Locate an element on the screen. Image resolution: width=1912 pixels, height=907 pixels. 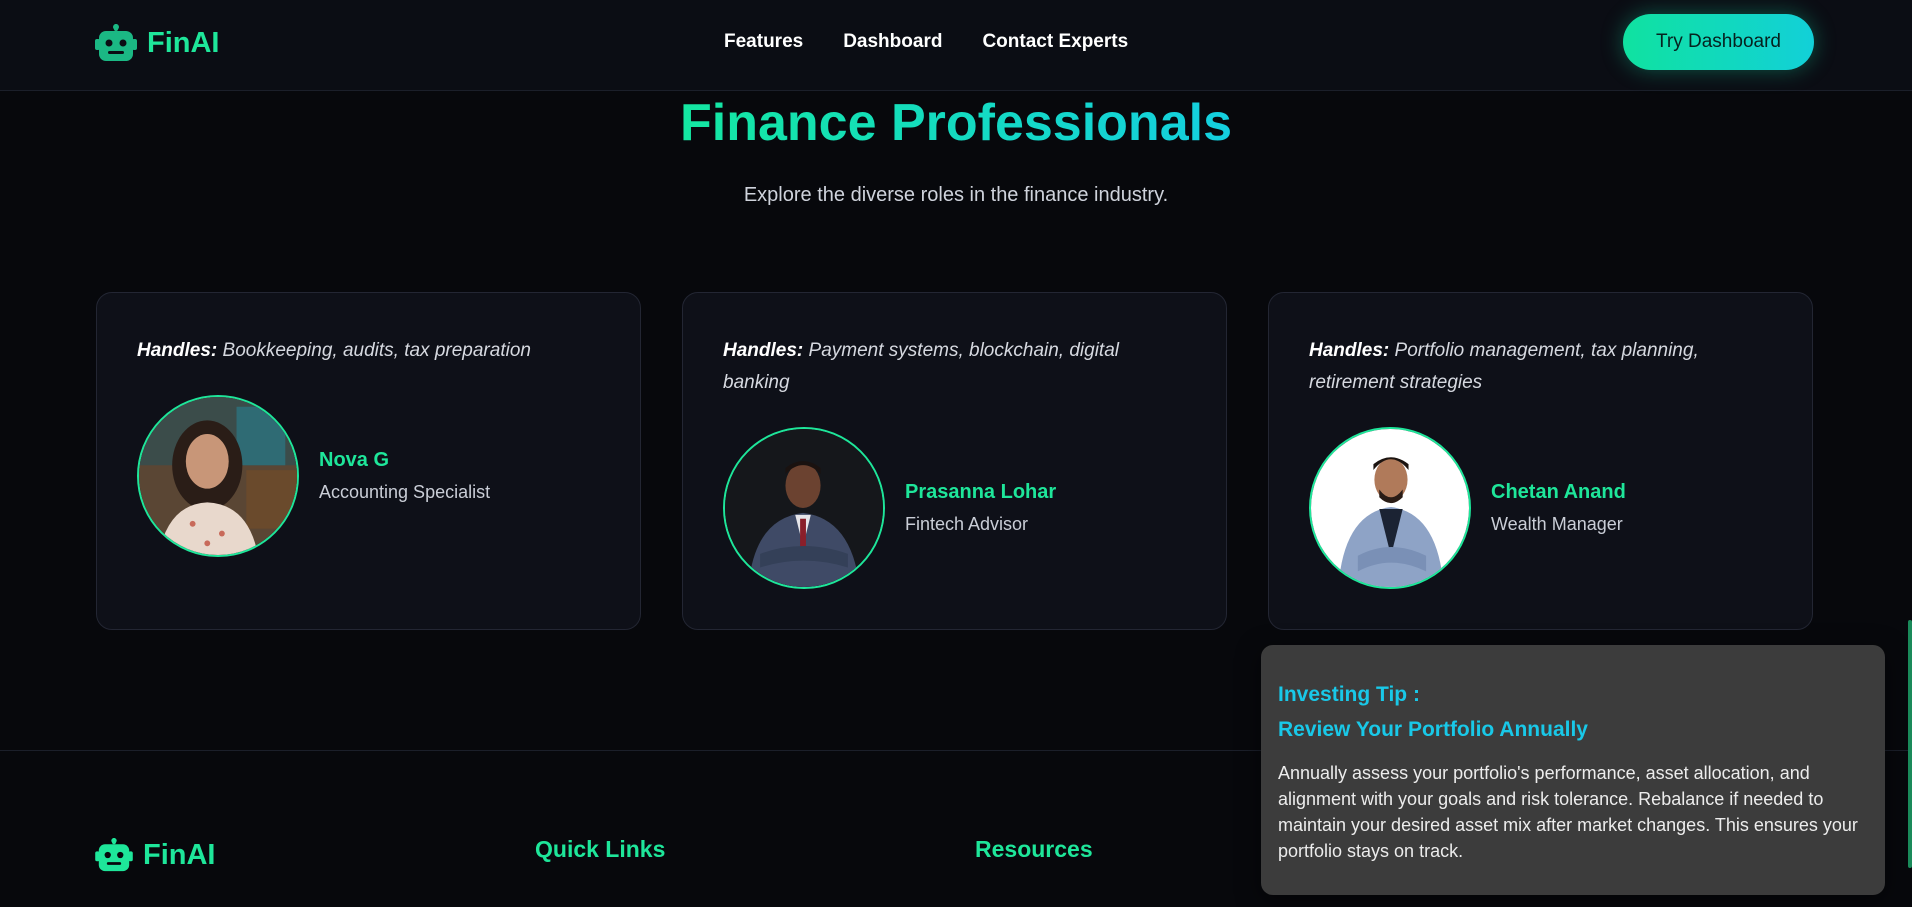
footer-brand-logo: FinAI is located at coordinates (155, 855).